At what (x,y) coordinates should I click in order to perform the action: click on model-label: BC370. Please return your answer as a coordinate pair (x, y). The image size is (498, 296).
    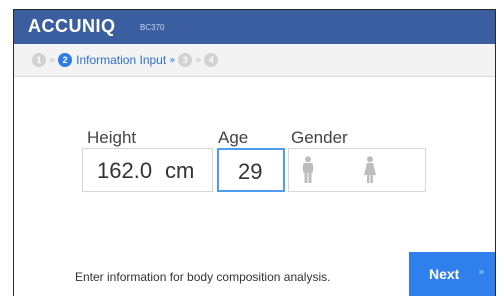
    Looking at the image, I should click on (152, 27).